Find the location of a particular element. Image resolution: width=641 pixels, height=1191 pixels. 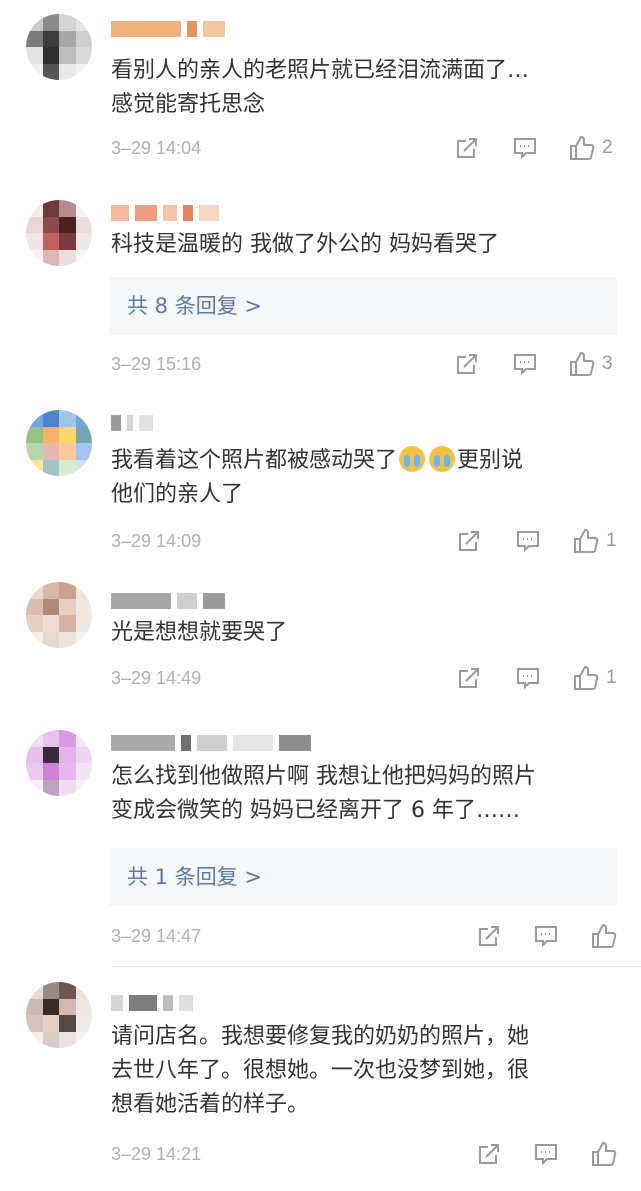

comment-text: 看别人的亲人的老照片就已经泪流满面了… 感觉能寄托思念 is located at coordinates (320, 87).